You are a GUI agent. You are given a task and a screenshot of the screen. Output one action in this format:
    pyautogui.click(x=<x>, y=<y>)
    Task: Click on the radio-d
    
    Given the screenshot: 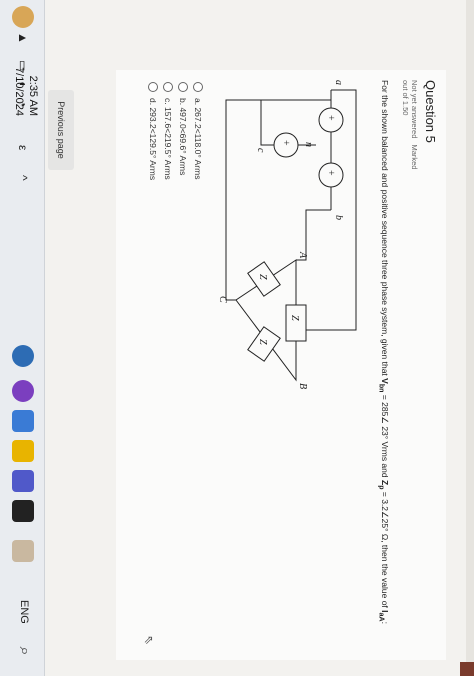 What is the action you would take?
    pyautogui.click(x=153, y=87)
    